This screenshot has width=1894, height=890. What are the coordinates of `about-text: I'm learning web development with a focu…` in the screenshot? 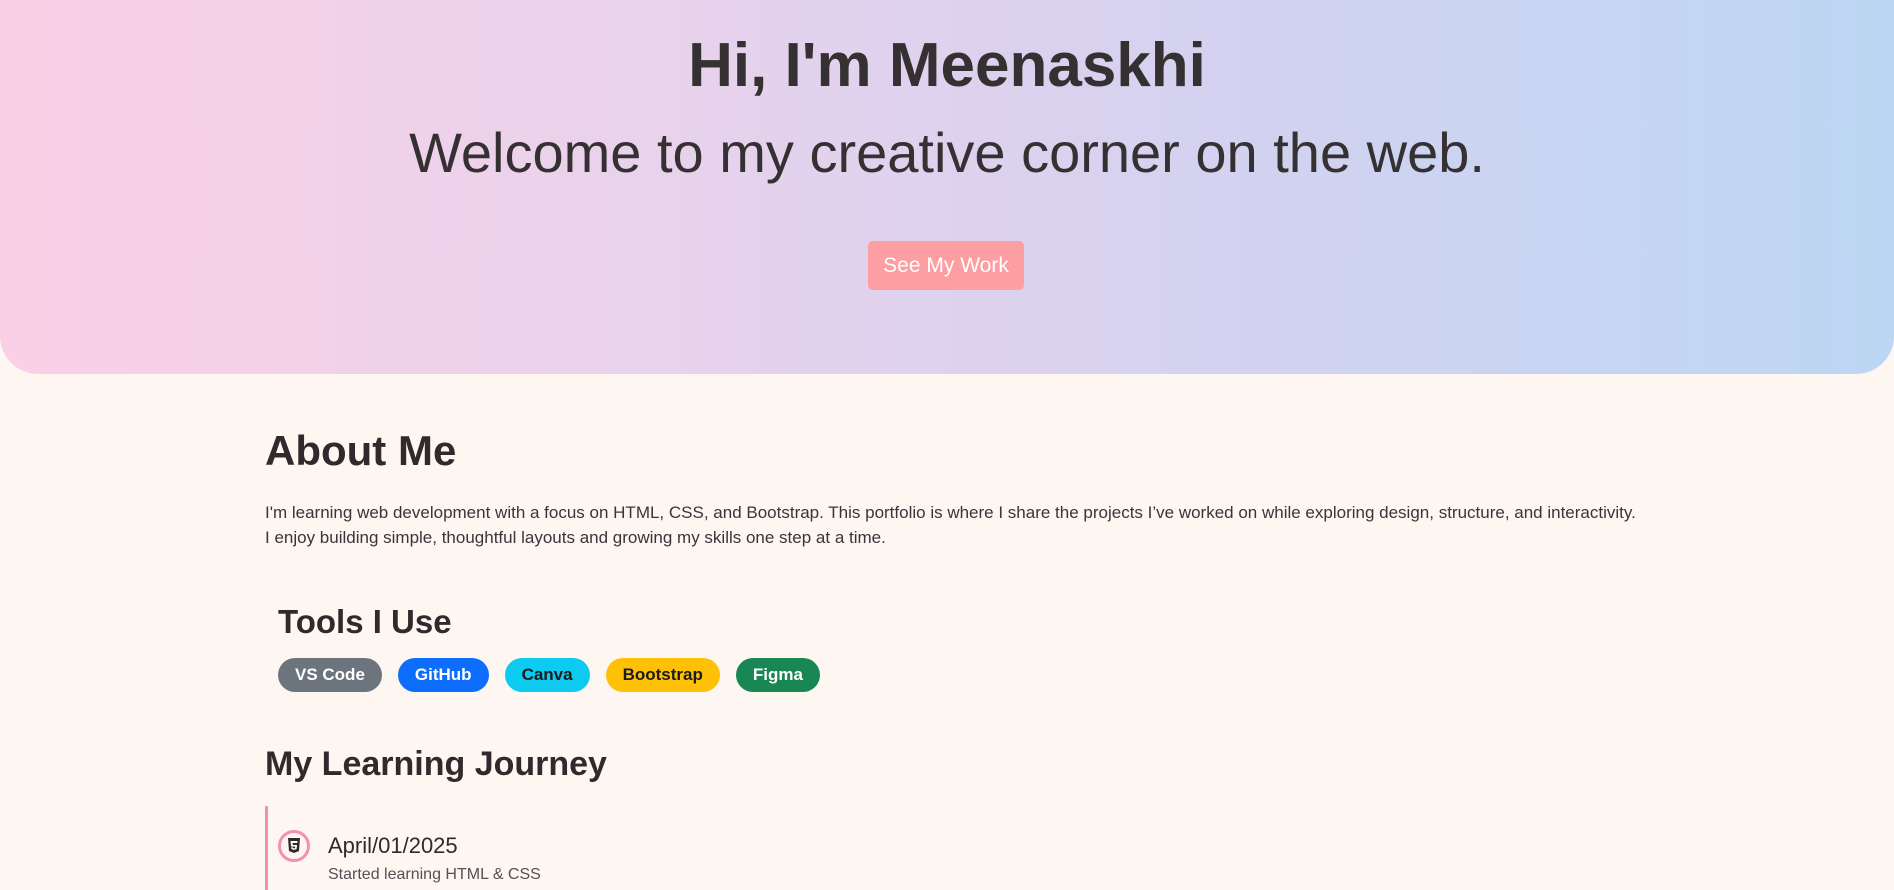 It's located at (950, 525).